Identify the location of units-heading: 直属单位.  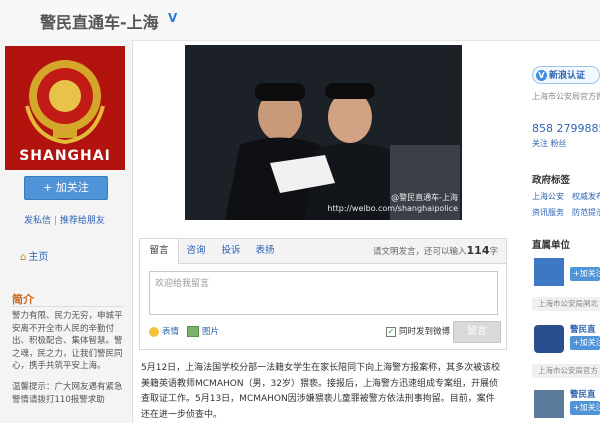
(551, 245).